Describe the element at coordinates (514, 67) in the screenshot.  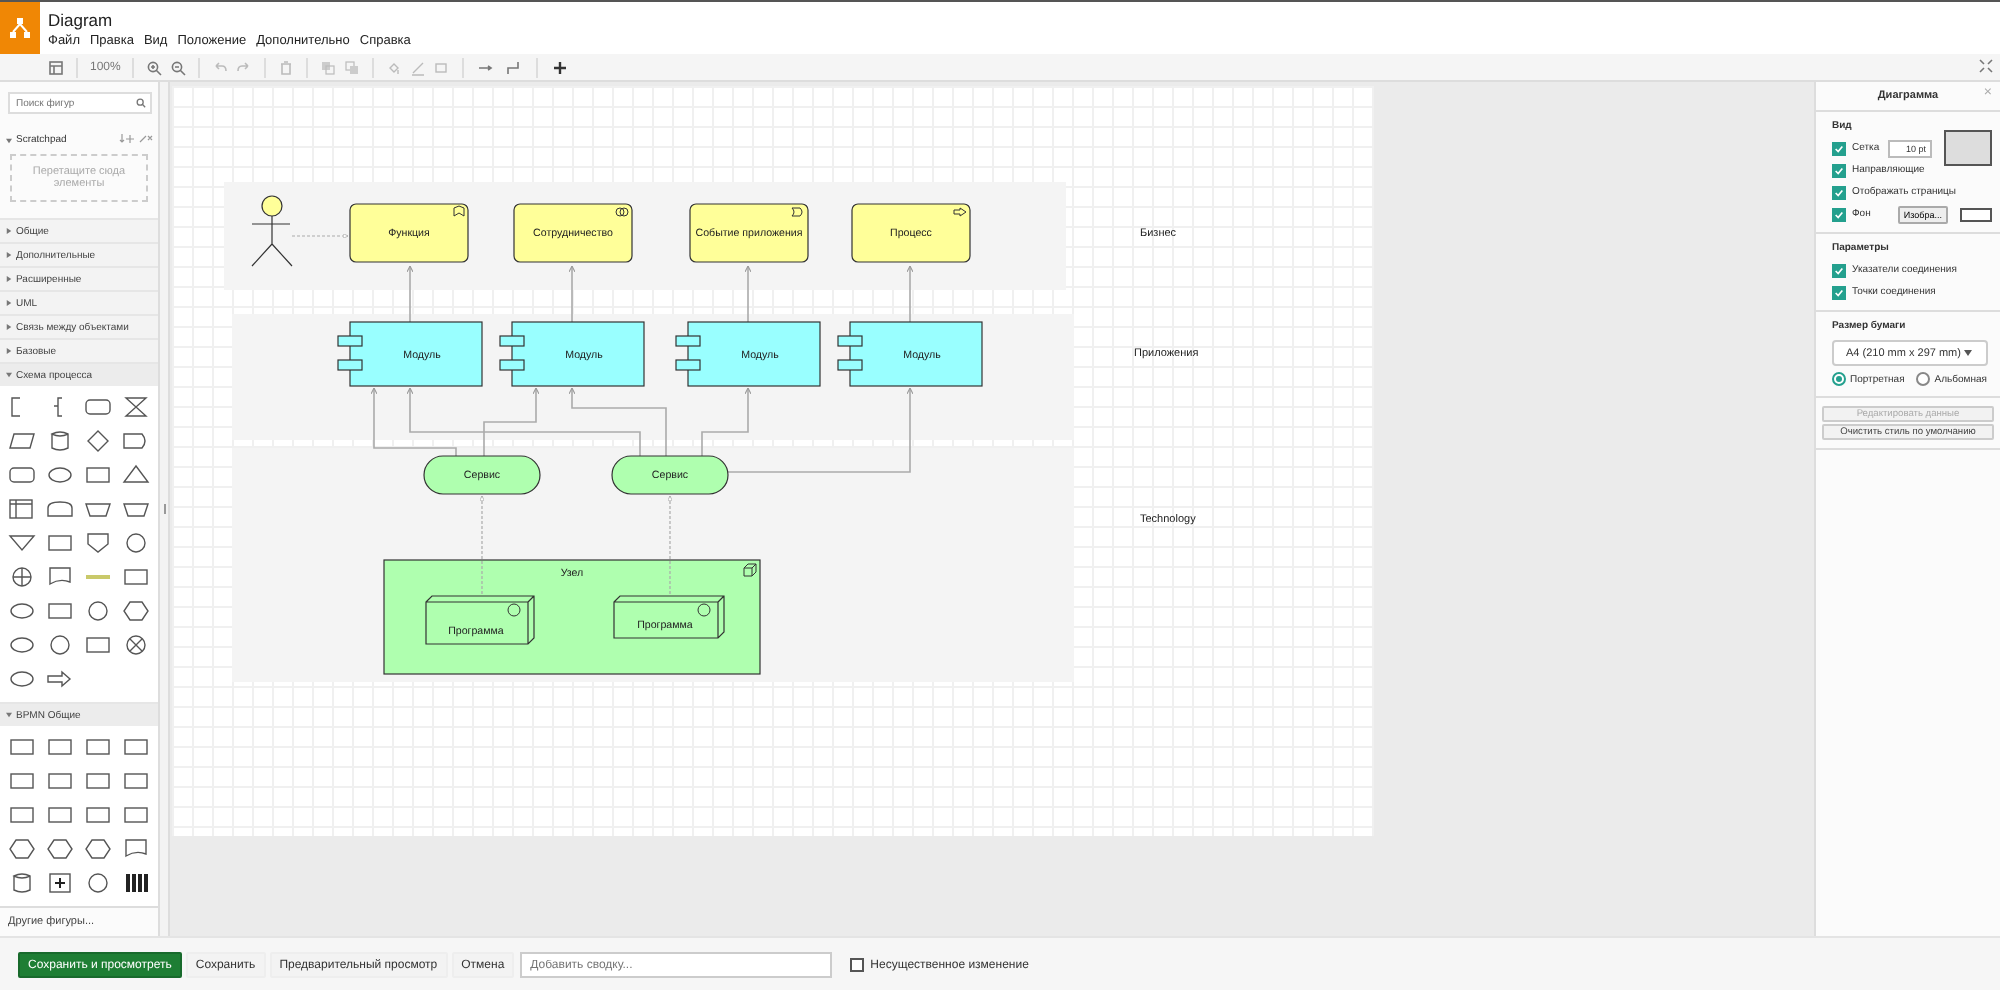
I see `waypoints-icon` at that location.